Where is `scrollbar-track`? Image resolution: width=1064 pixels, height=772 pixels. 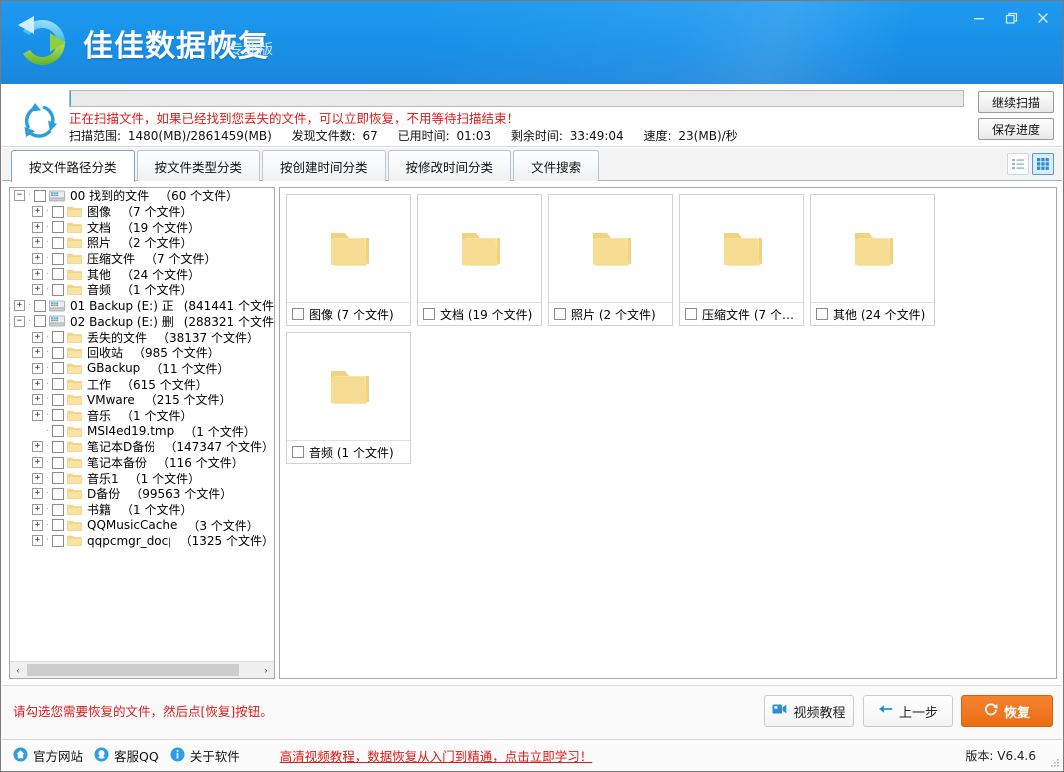
scrollbar-track is located at coordinates (142, 670).